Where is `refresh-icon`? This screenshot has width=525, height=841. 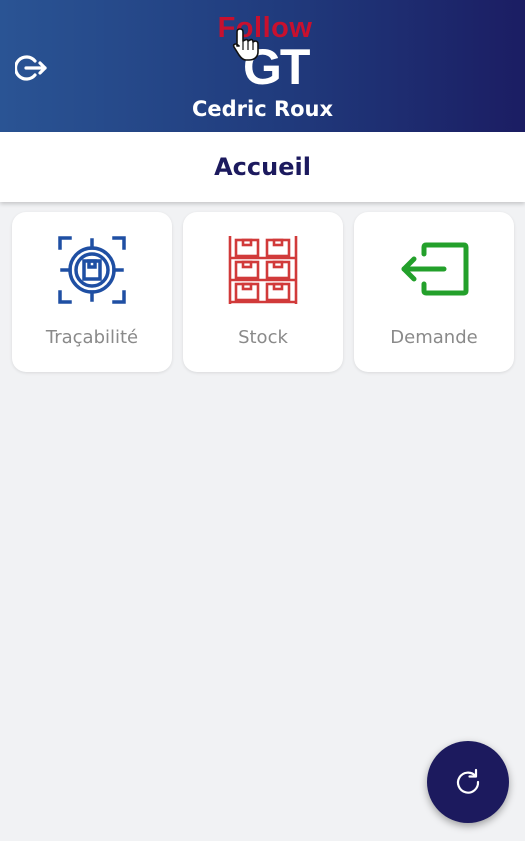
refresh-icon is located at coordinates (468, 781).